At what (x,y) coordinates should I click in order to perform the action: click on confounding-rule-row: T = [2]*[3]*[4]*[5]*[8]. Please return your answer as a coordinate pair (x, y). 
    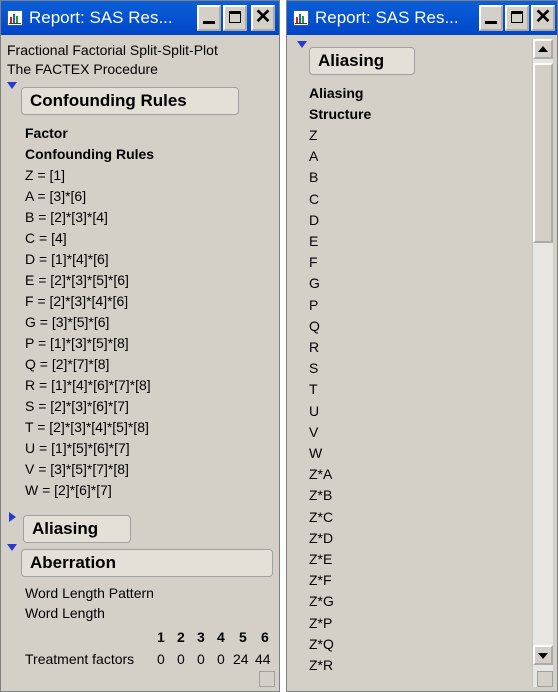
    Looking at the image, I should click on (87, 427).